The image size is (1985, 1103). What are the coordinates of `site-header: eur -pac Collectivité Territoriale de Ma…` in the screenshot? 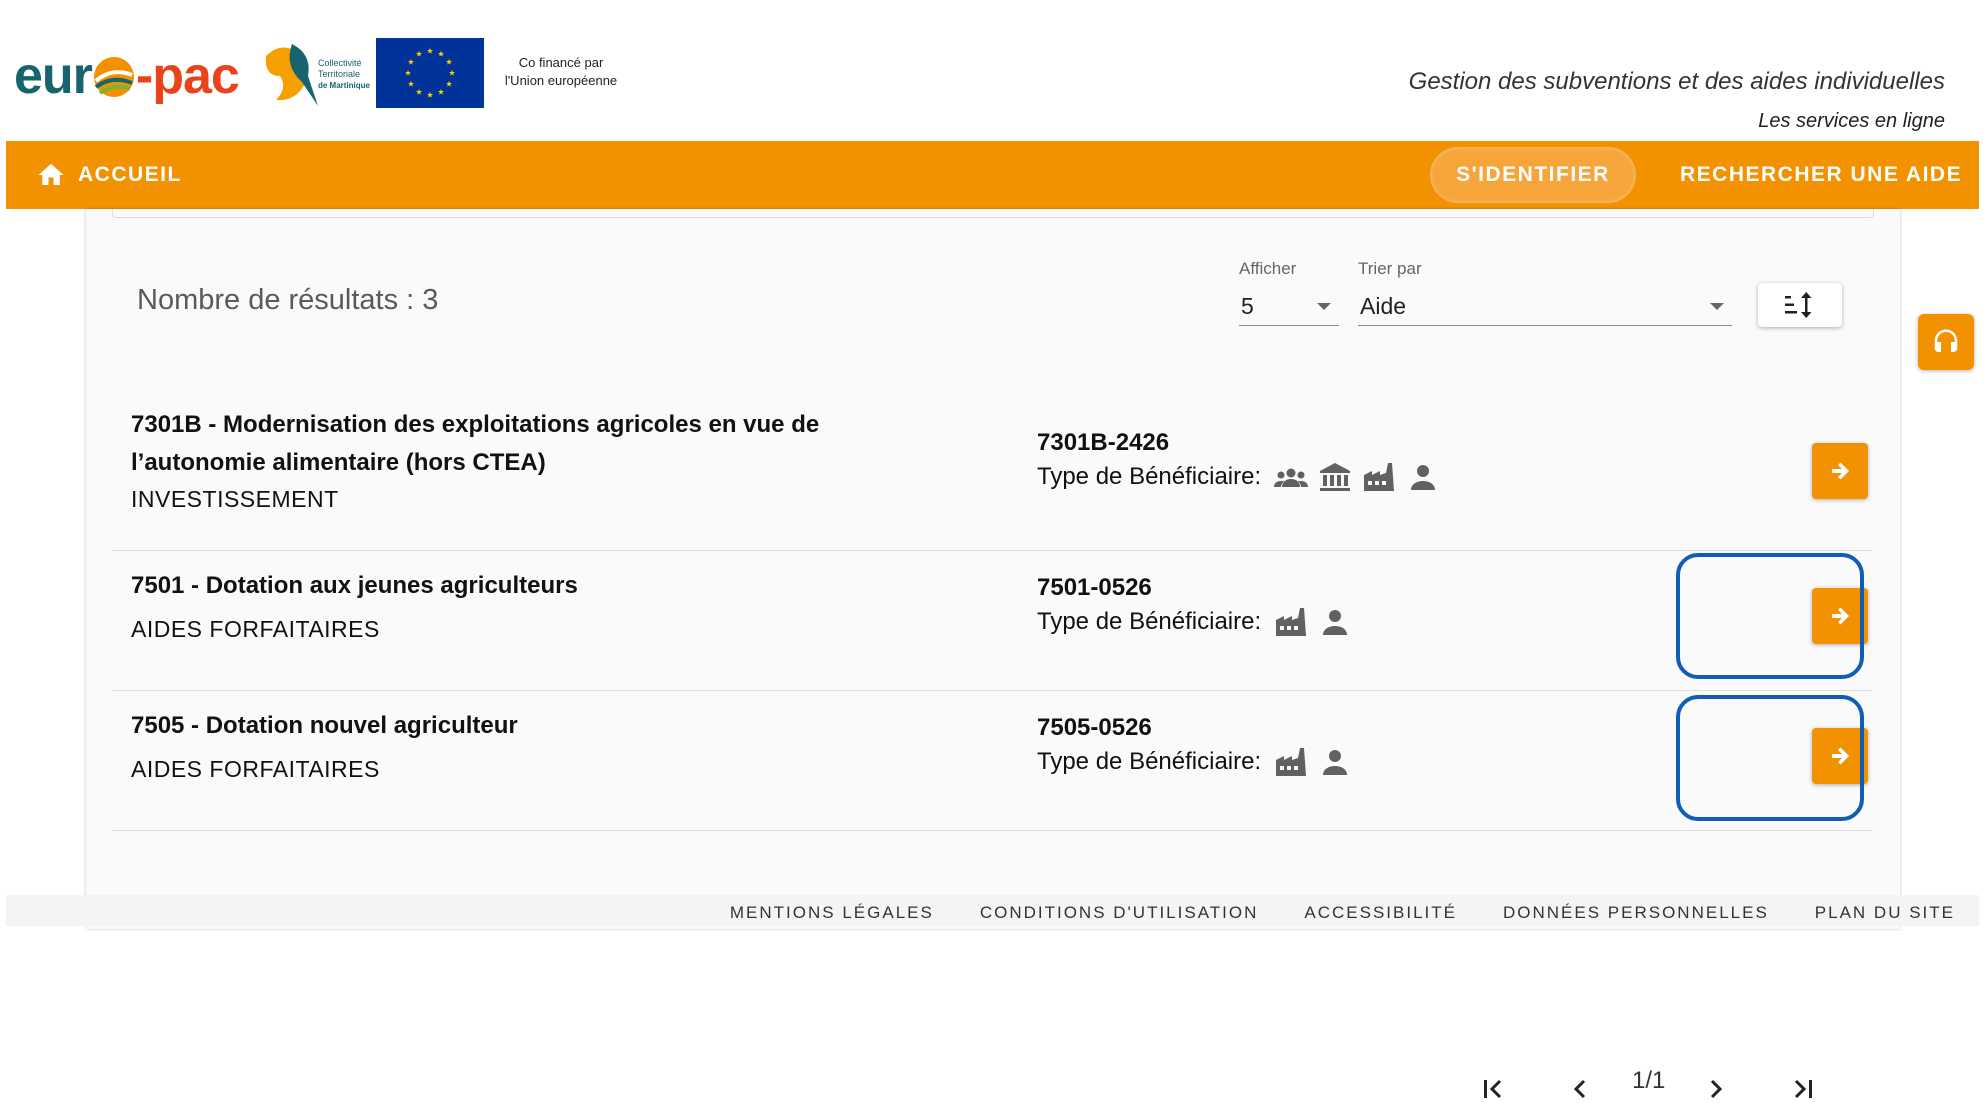 It's located at (992, 70).